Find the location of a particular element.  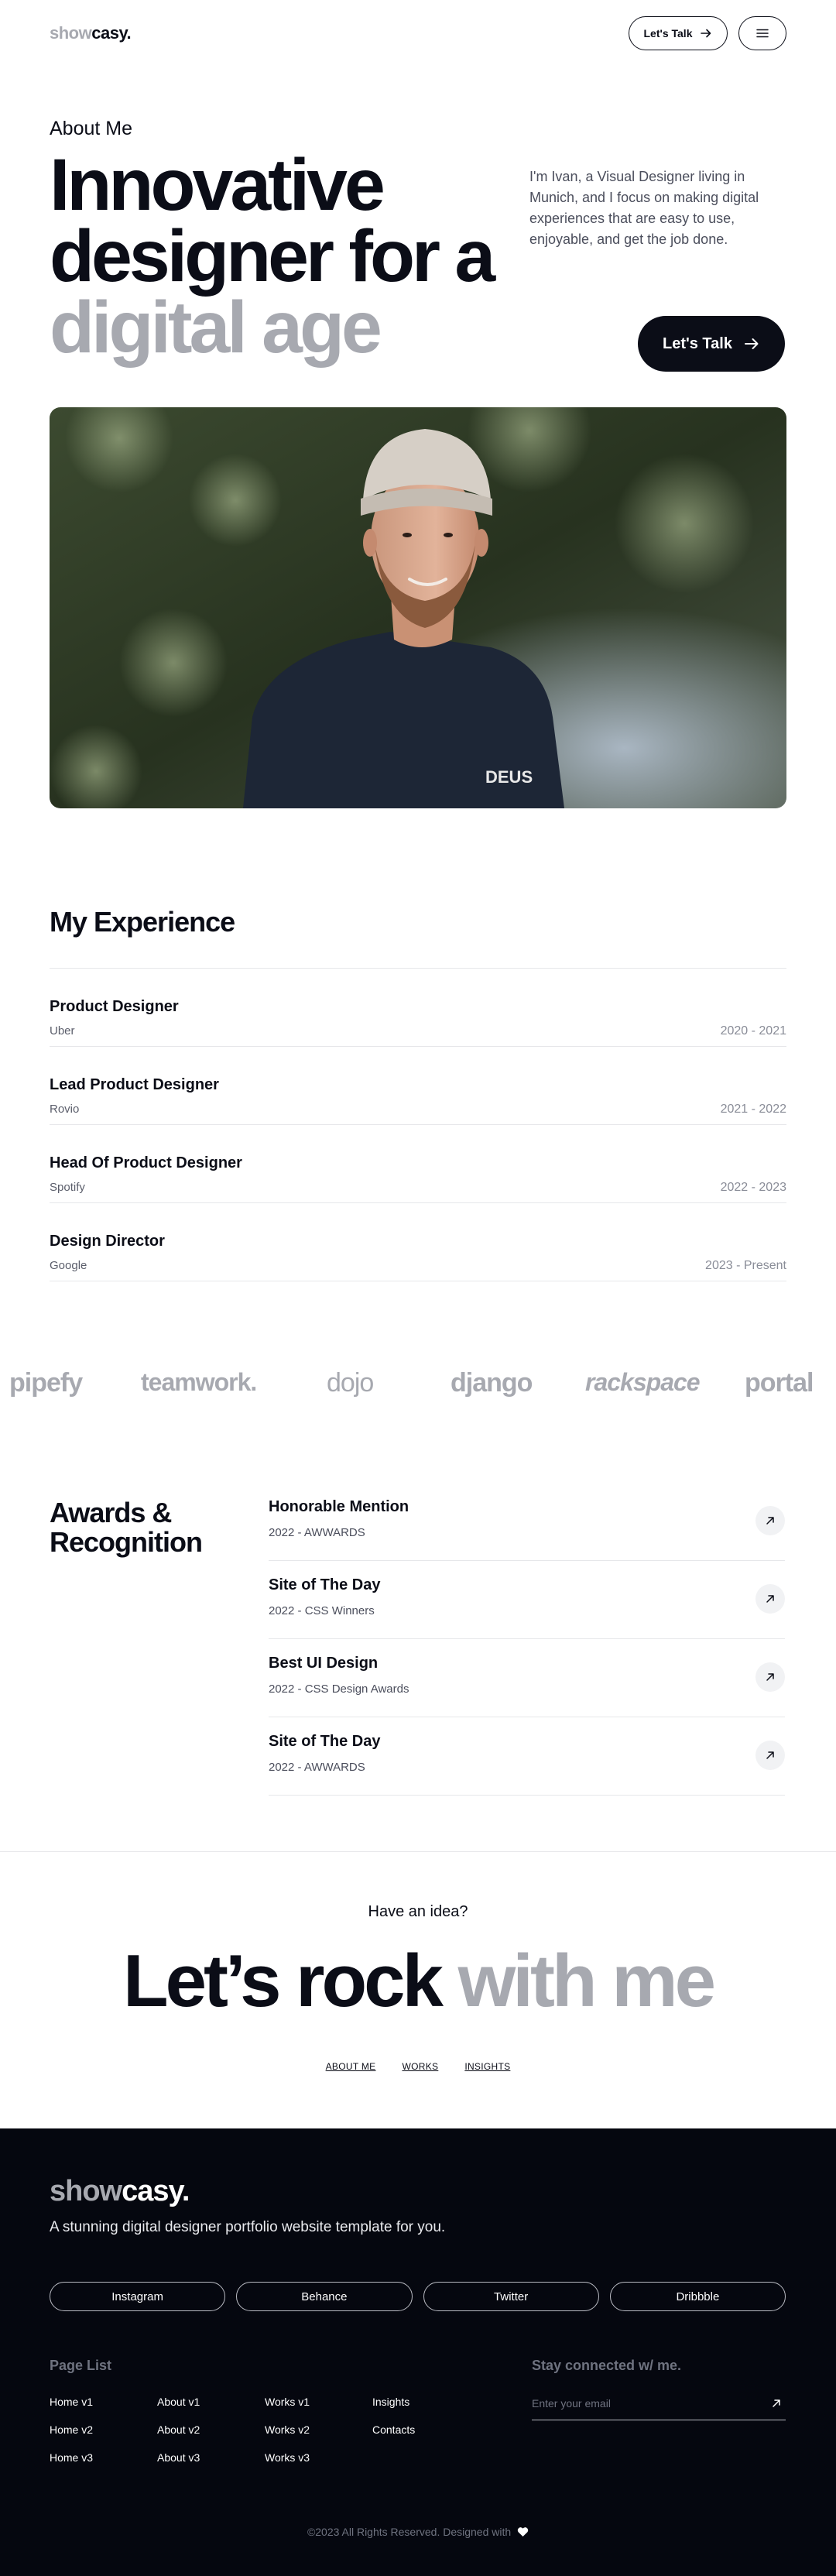

footer-link-home-v1: Home v1 is located at coordinates (104, 2409).